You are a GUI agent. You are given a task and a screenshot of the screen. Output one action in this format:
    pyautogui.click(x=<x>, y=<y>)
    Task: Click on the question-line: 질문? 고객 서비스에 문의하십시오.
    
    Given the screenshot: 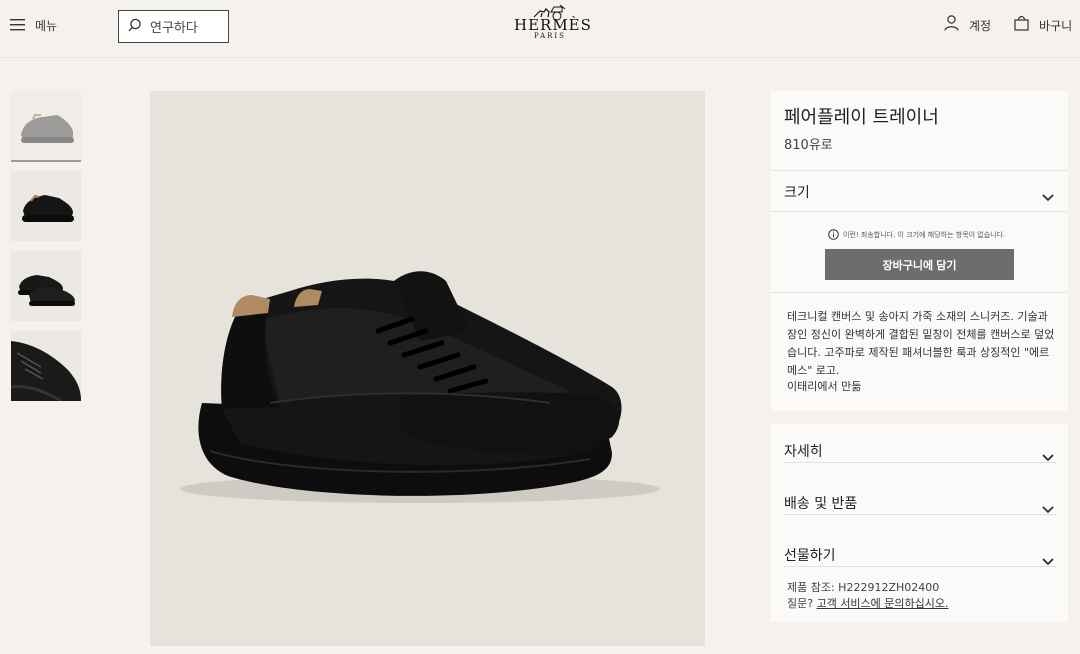 What is the action you would take?
    pyautogui.click(x=868, y=603)
    